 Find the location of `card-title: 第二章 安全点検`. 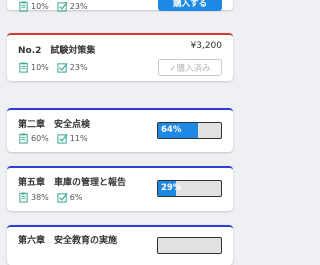

card-title: 第二章 安全点検 is located at coordinates (54, 125).